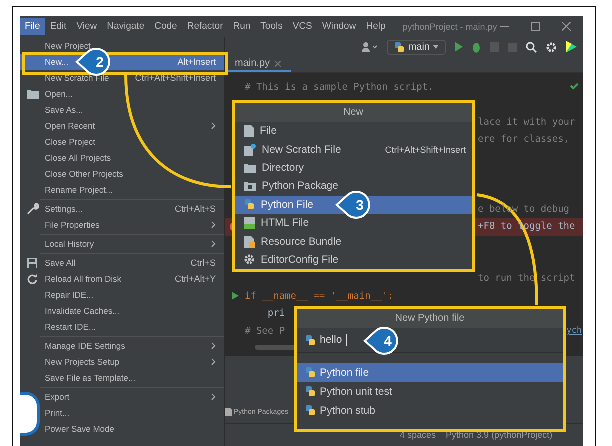  Describe the element at coordinates (353, 241) in the screenshot. I see `popup-item: Resource Bundle` at that location.